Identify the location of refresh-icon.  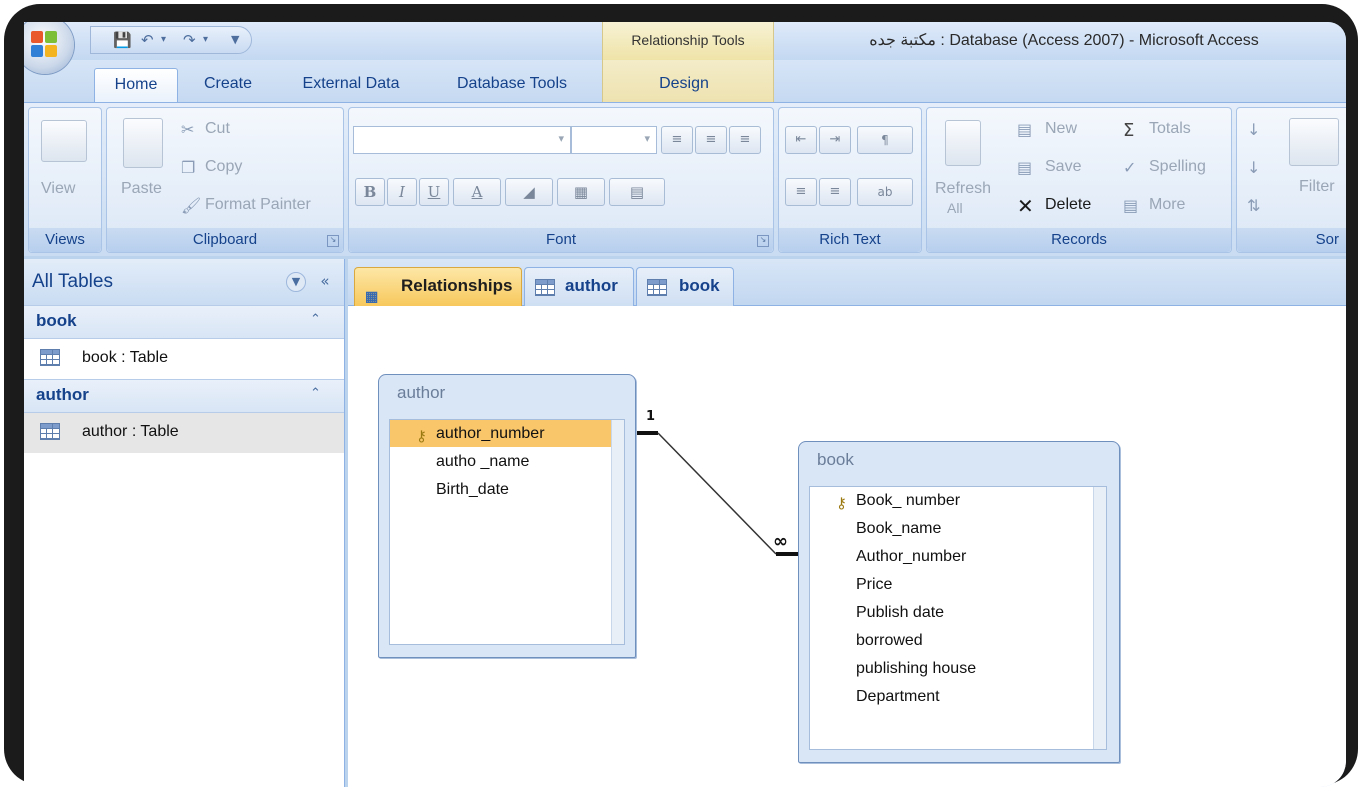
(963, 143).